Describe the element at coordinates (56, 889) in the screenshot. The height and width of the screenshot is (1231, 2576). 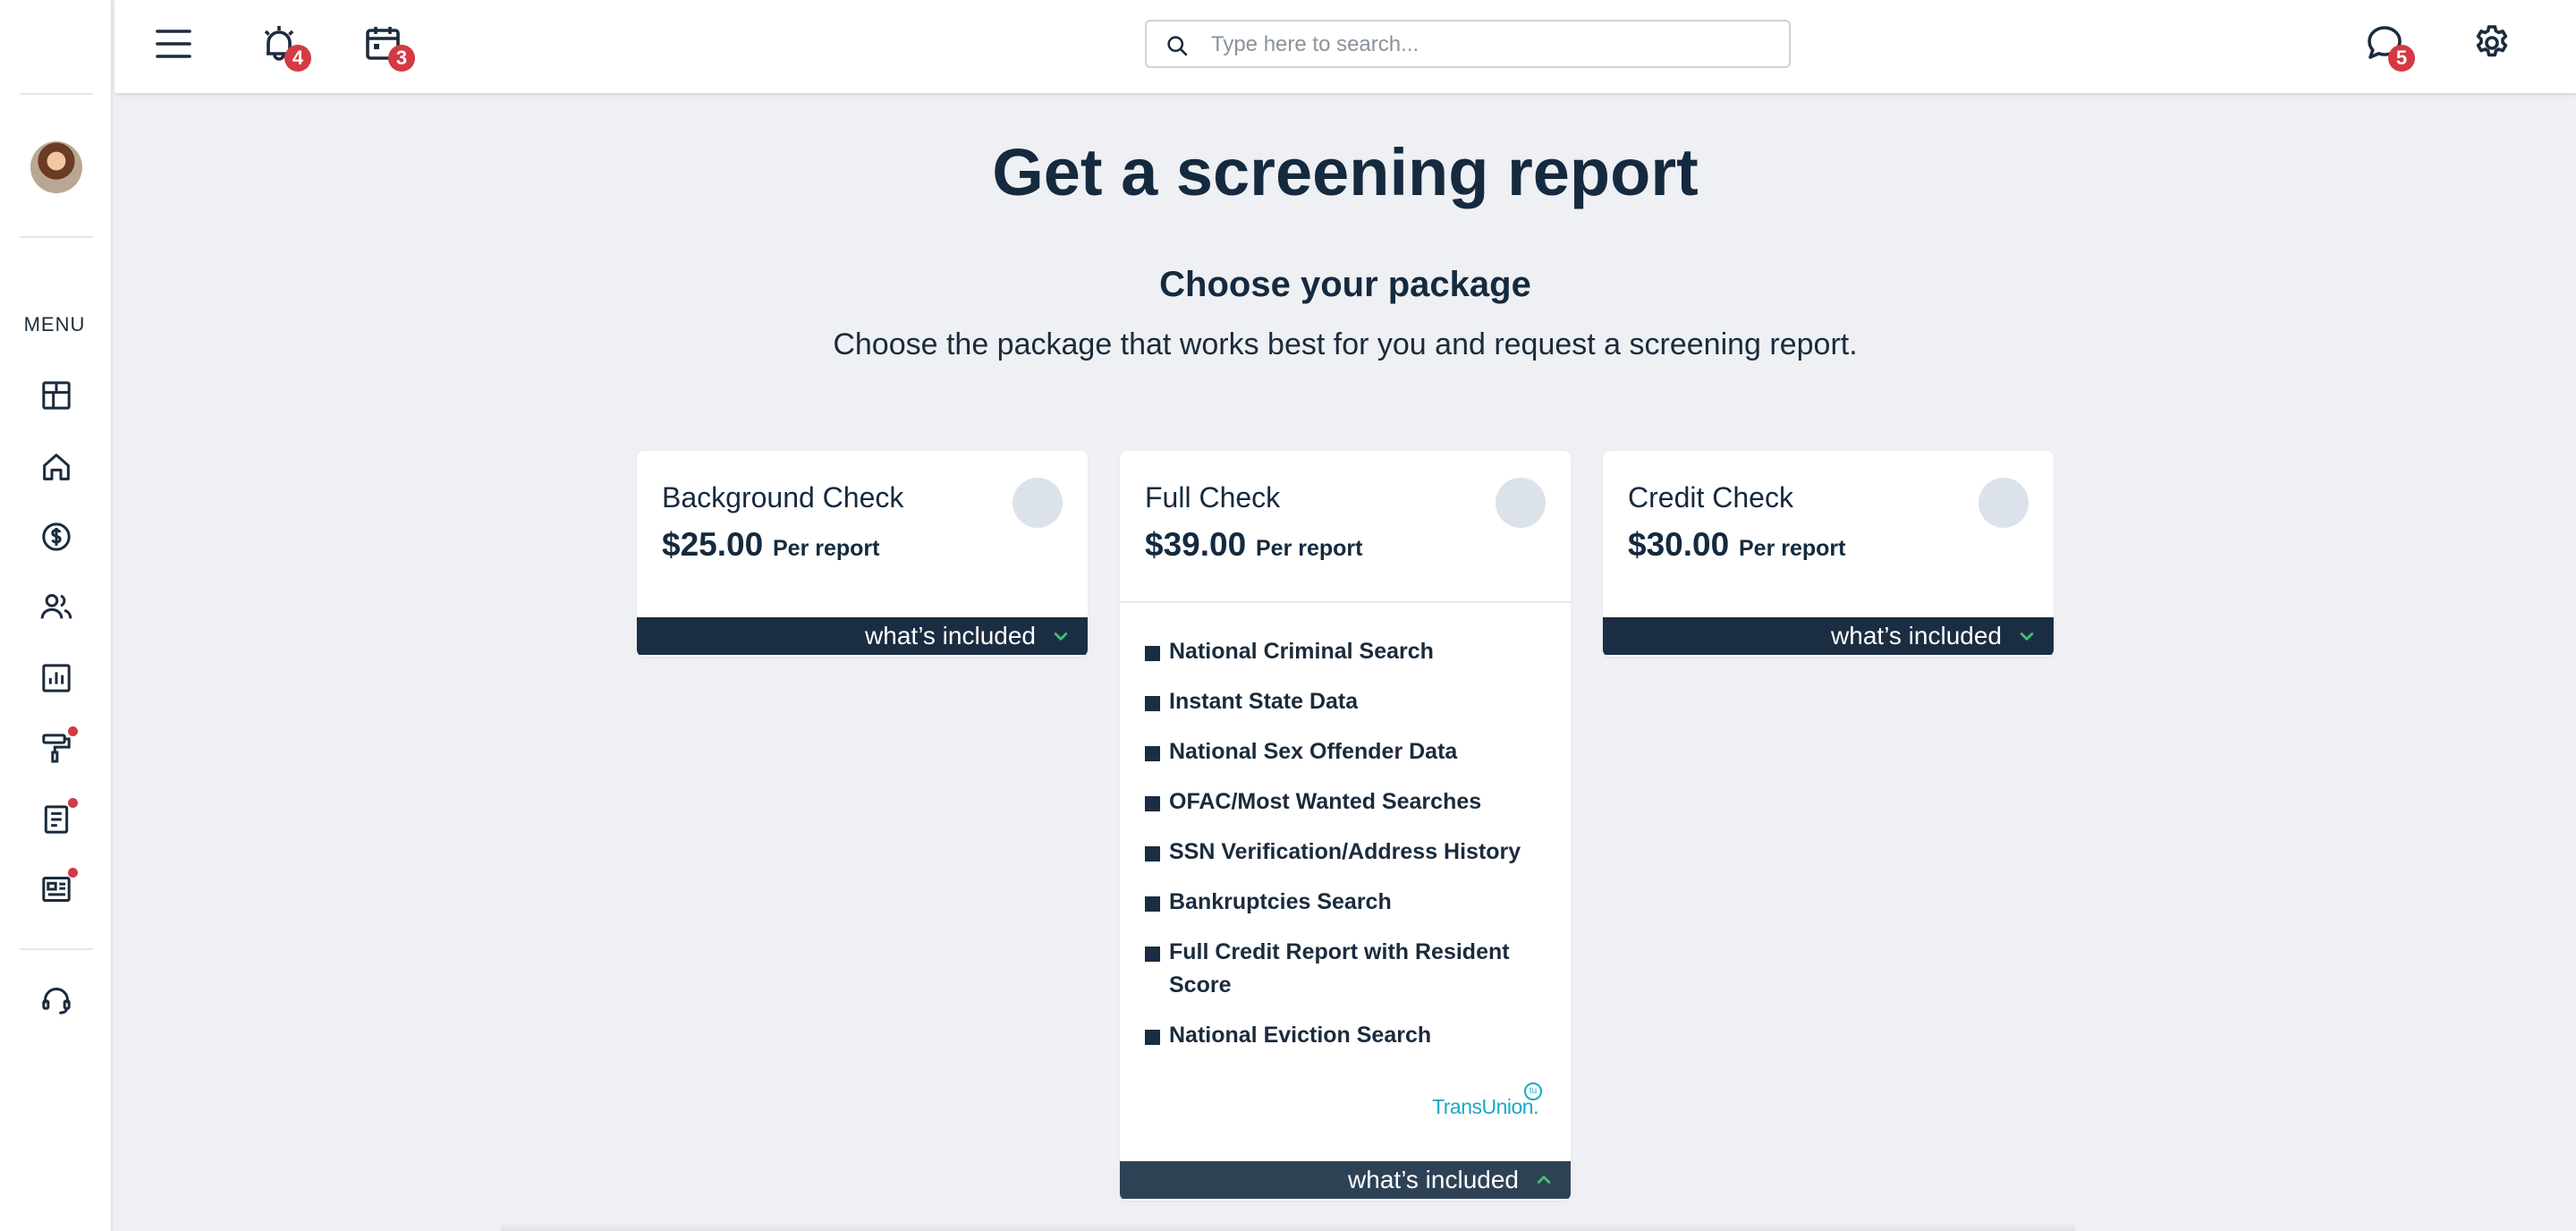
I see `newspaper-icon` at that location.